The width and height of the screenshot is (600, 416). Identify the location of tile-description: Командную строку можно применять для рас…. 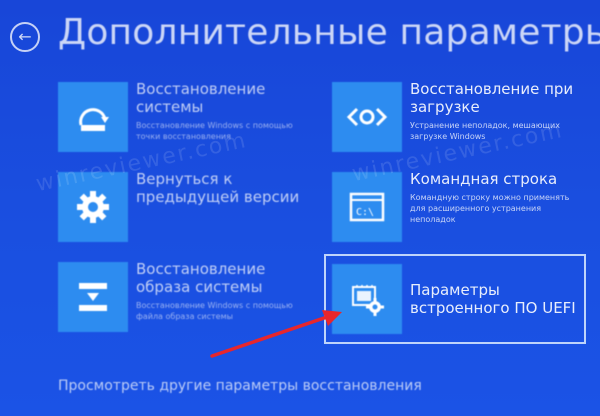
(490, 208).